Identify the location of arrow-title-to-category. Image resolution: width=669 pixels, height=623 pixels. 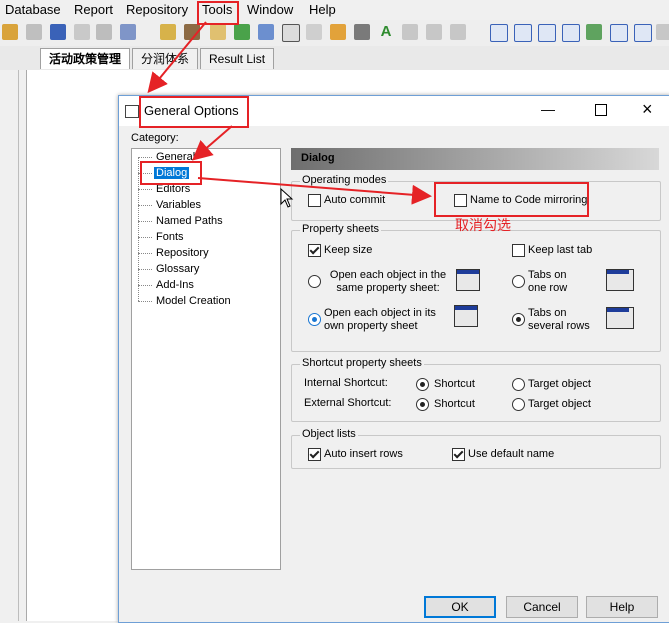
(212, 143).